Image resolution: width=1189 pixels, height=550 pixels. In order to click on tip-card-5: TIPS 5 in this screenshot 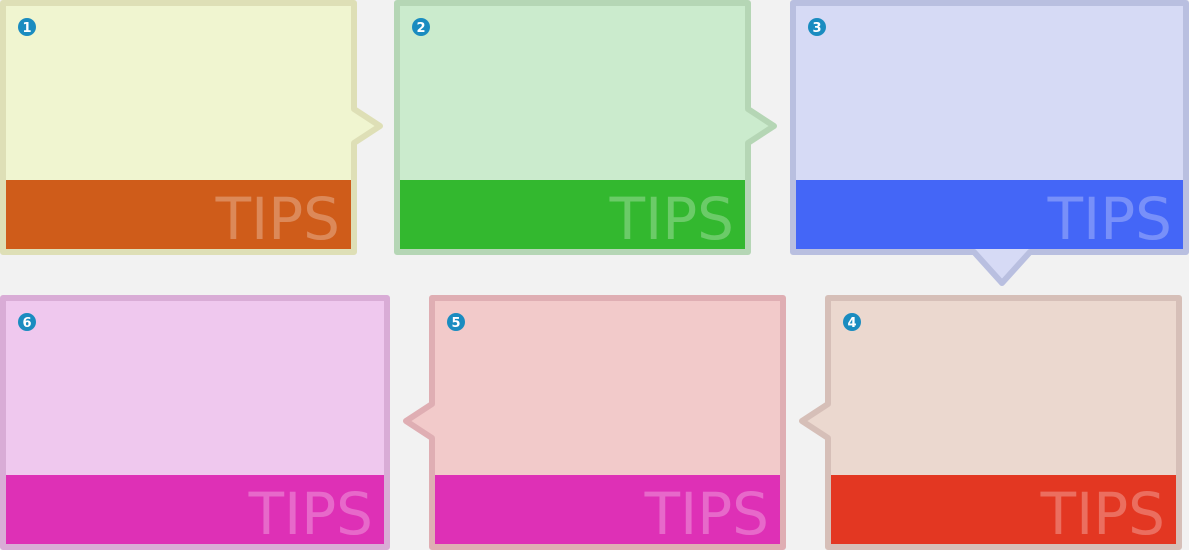, I will do `click(594, 422)`.